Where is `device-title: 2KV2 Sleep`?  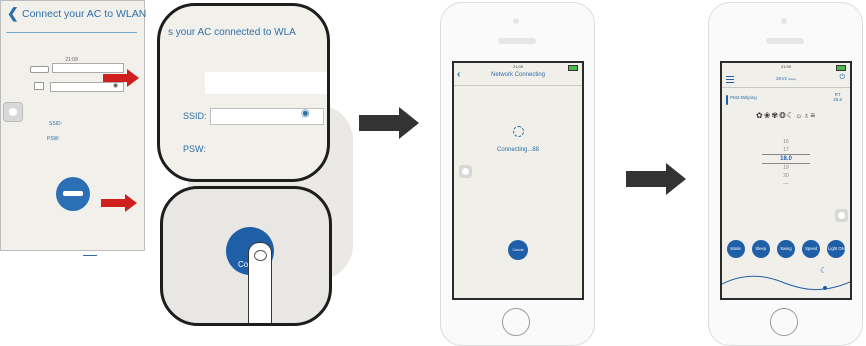
device-title: 2KV2 Sleep is located at coordinates (786, 78).